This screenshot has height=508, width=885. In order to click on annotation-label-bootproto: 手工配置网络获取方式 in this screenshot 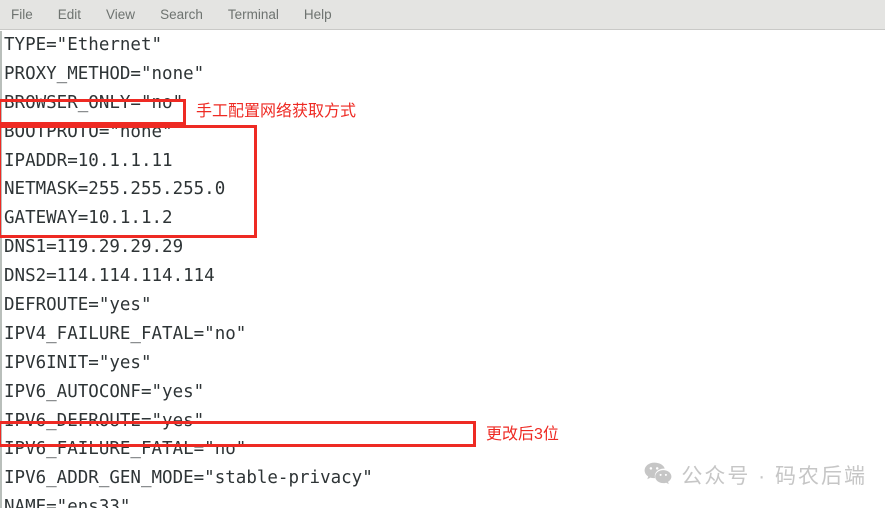, I will do `click(276, 111)`.